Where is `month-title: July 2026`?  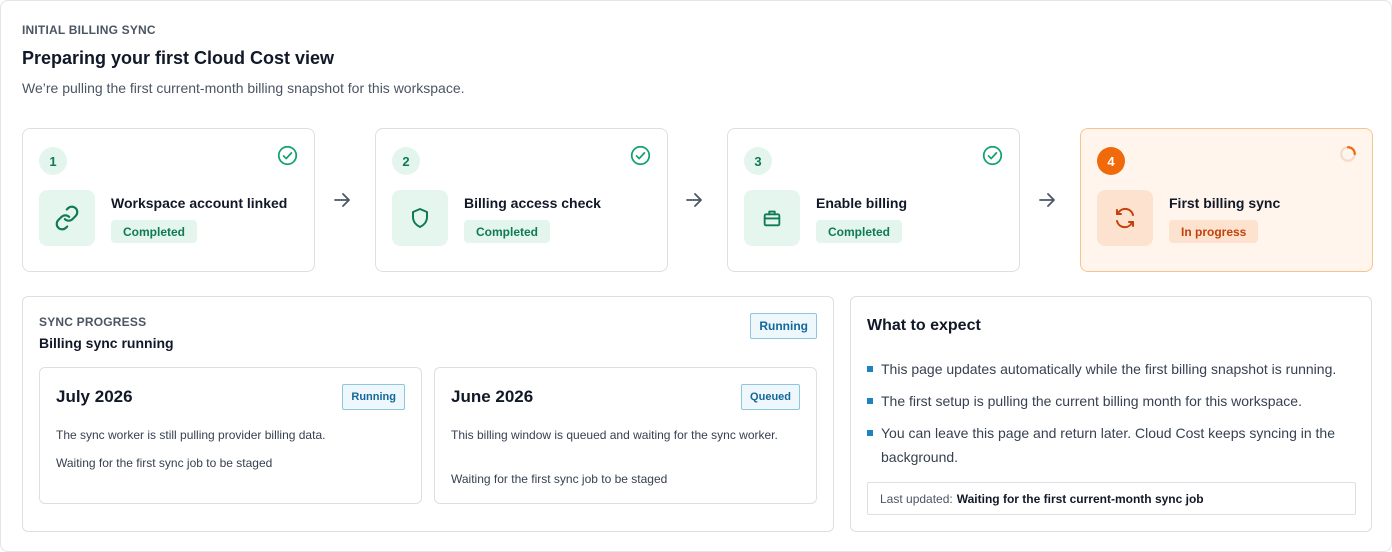 month-title: July 2026 is located at coordinates (94, 396).